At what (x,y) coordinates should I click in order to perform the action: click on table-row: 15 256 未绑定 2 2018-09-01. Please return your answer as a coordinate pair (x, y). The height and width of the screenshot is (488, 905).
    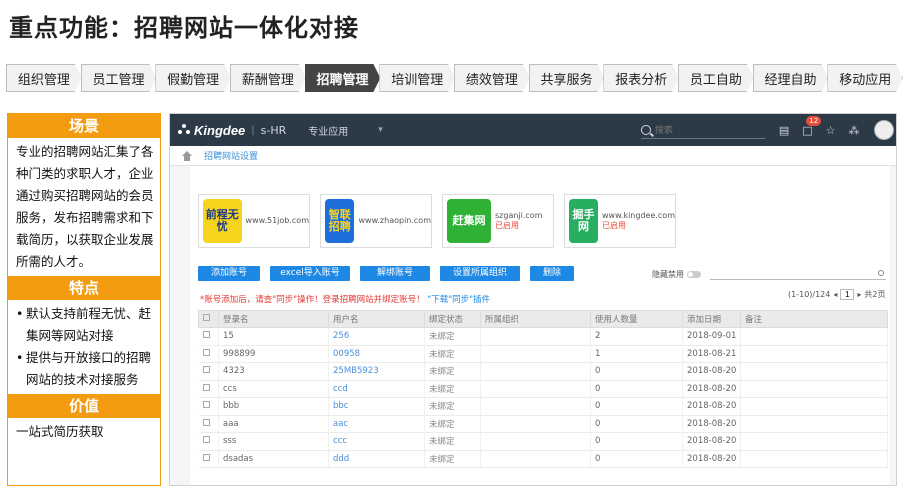
    Looking at the image, I should click on (543, 336).